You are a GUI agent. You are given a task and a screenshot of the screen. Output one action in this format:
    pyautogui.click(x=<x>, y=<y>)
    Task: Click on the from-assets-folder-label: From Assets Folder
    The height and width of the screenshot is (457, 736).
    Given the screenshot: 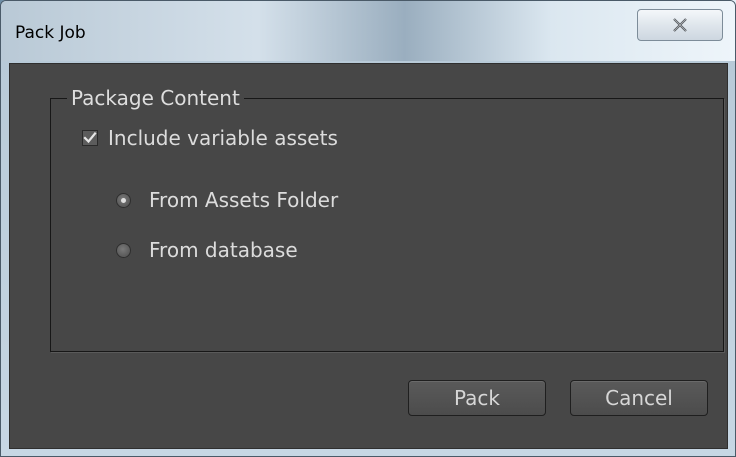 What is the action you would take?
    pyautogui.click(x=244, y=200)
    